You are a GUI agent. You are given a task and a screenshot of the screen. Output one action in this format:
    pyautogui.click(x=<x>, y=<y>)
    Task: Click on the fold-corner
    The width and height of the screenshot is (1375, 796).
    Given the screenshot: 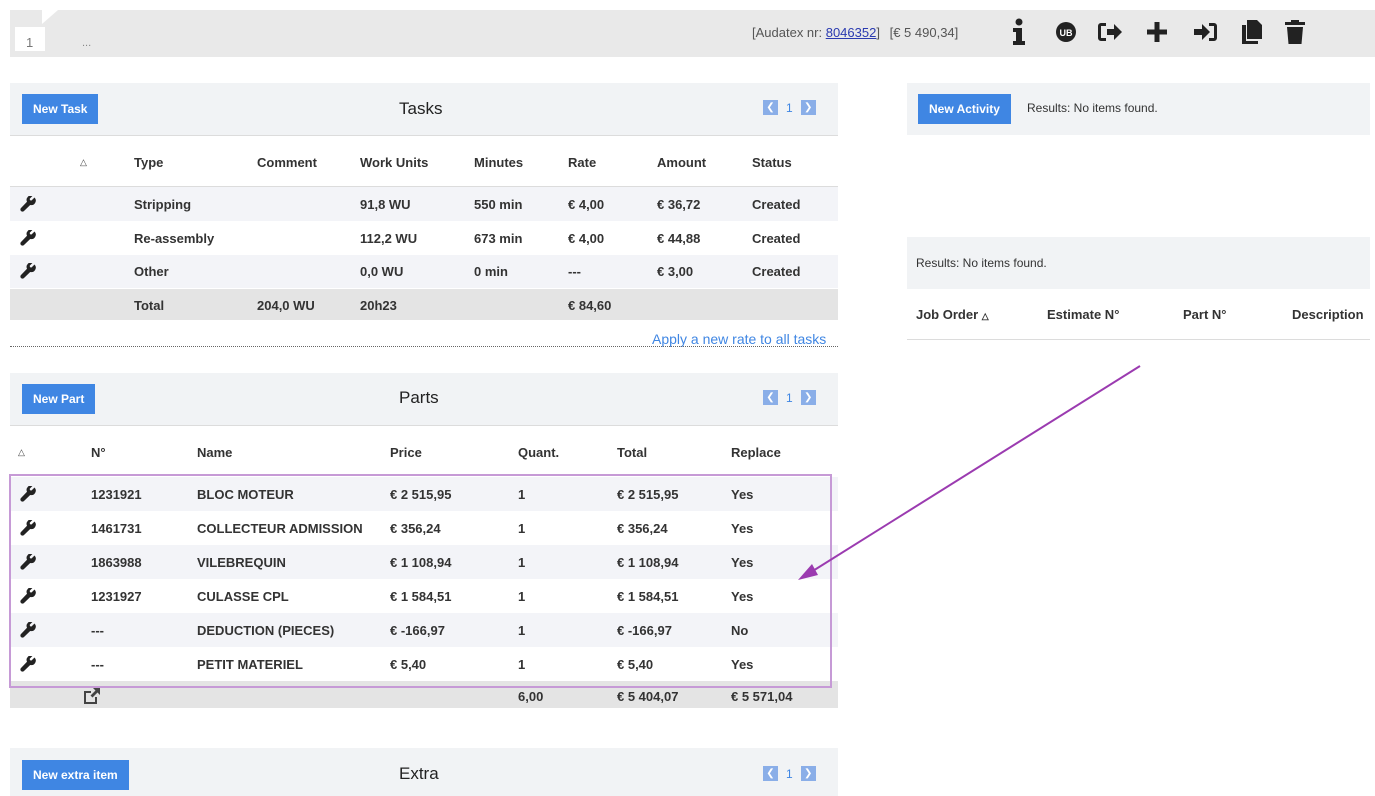 What is the action you would take?
    pyautogui.click(x=50, y=17)
    